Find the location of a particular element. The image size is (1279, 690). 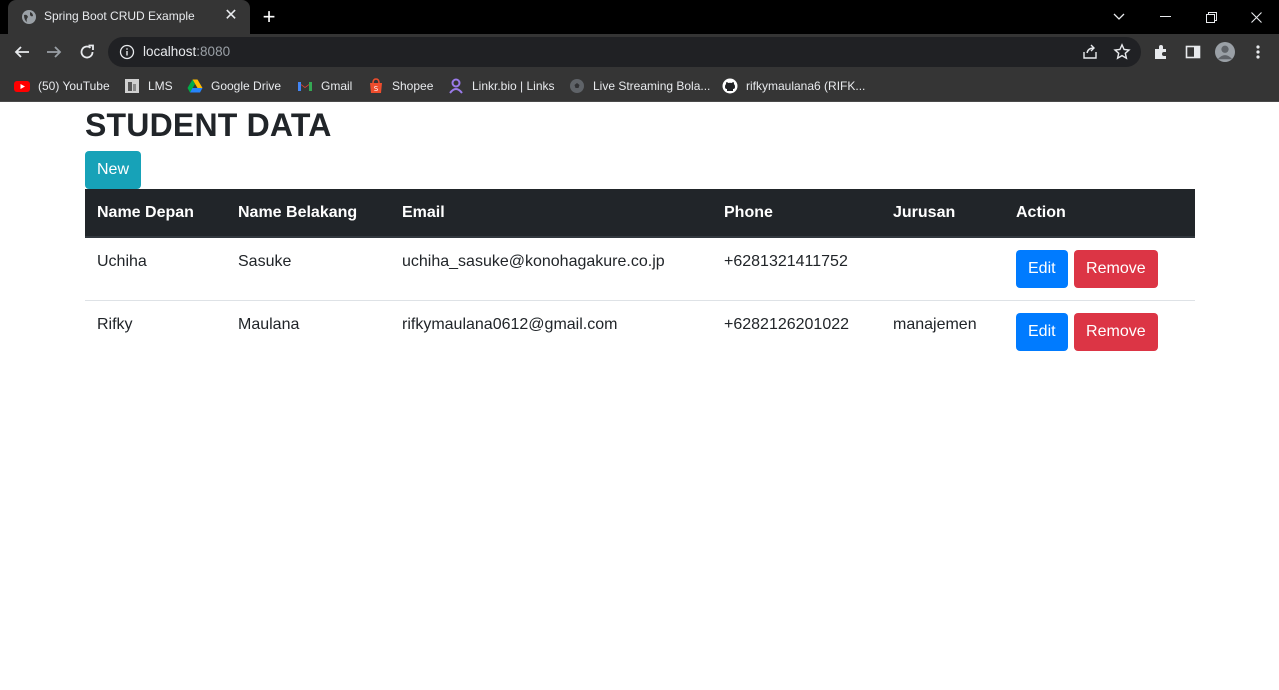

bookmark-lms: LMS is located at coordinates (148, 86).